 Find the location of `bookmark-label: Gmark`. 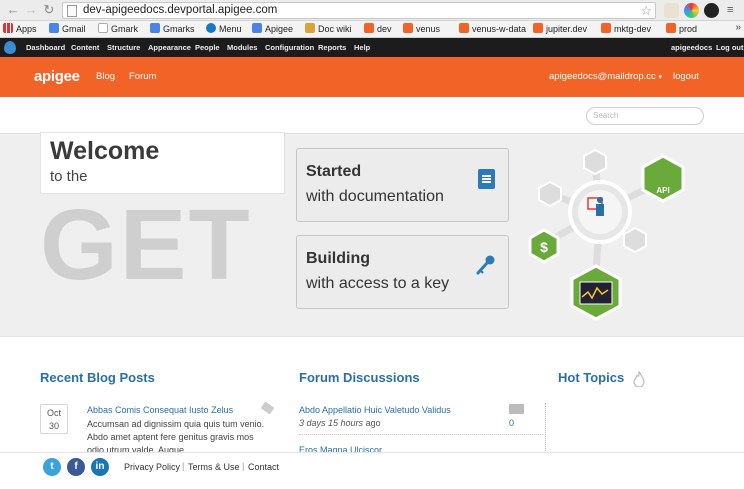

bookmark-label: Gmark is located at coordinates (124, 29).